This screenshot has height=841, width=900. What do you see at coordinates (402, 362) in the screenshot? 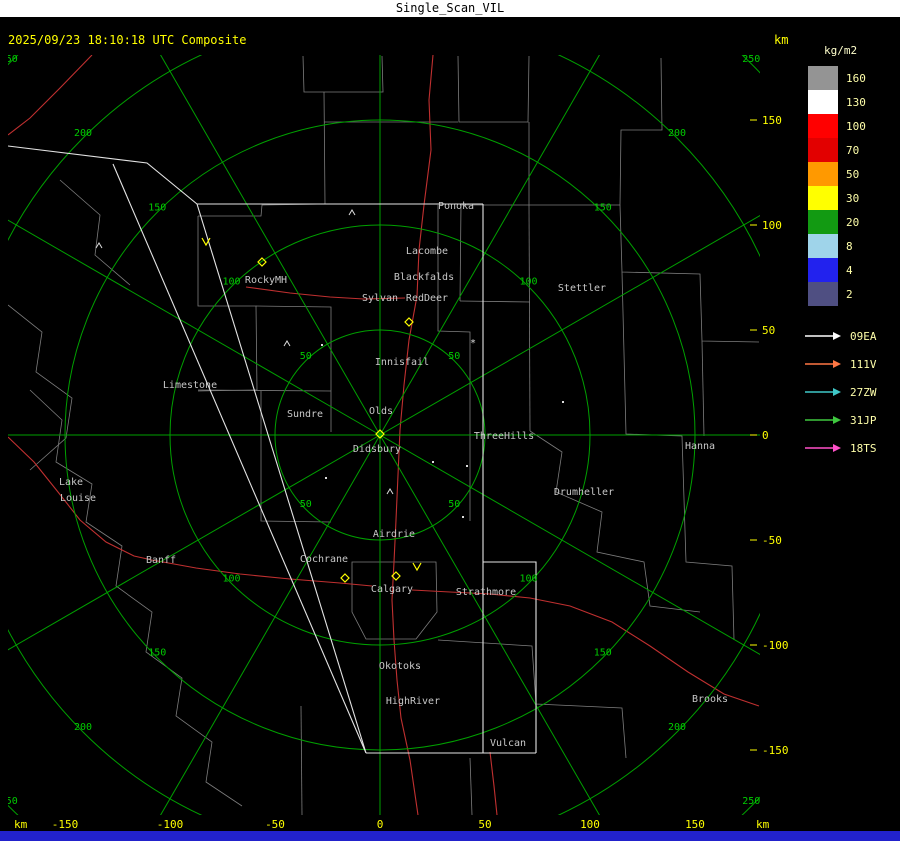
I see `city-label: Innisfail` at bounding box center [402, 362].